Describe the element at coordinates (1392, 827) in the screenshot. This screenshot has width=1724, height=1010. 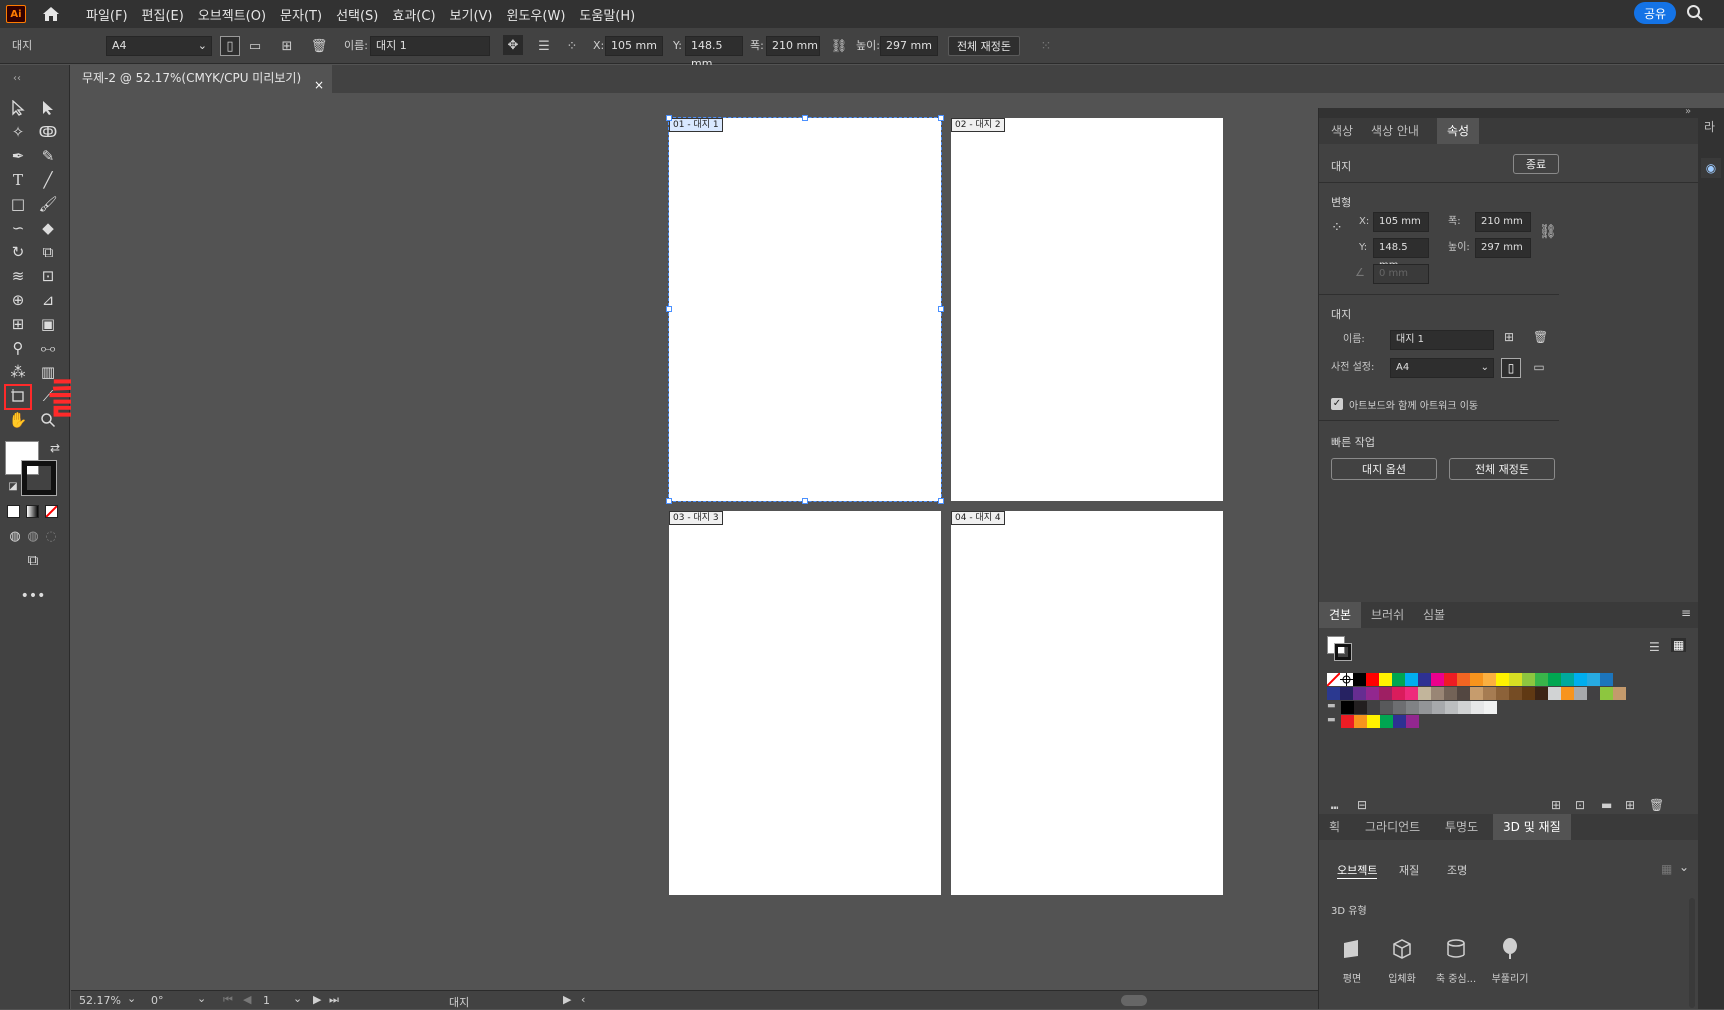
I see `tab-gradient: 그라디언트` at that location.